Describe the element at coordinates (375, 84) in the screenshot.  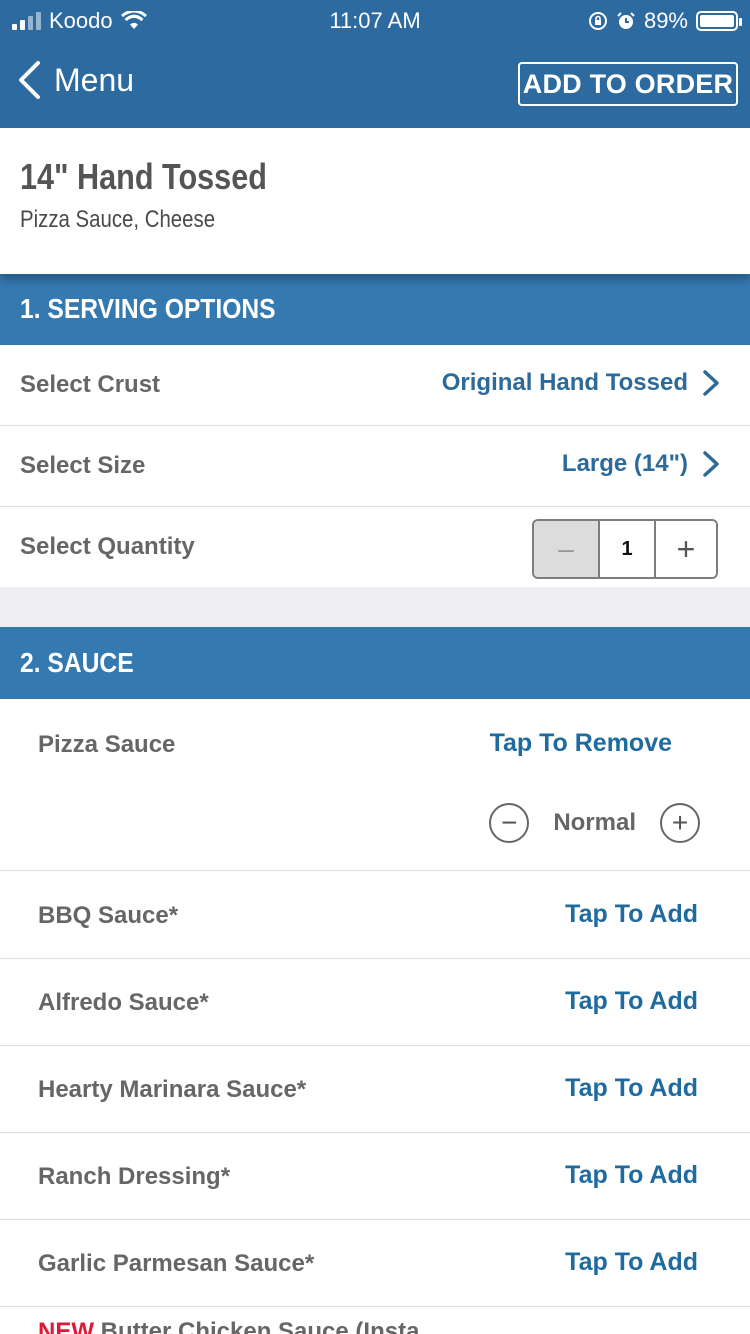
I see `nav-bar: Menu ADD TO ORDER` at that location.